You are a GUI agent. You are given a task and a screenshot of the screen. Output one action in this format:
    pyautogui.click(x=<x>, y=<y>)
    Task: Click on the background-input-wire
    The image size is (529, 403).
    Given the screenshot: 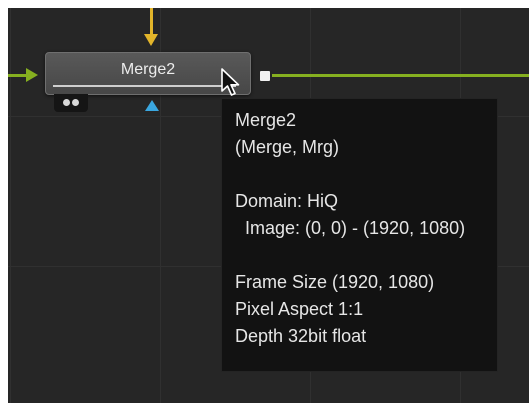 What is the action you would take?
    pyautogui.click(x=18, y=75)
    